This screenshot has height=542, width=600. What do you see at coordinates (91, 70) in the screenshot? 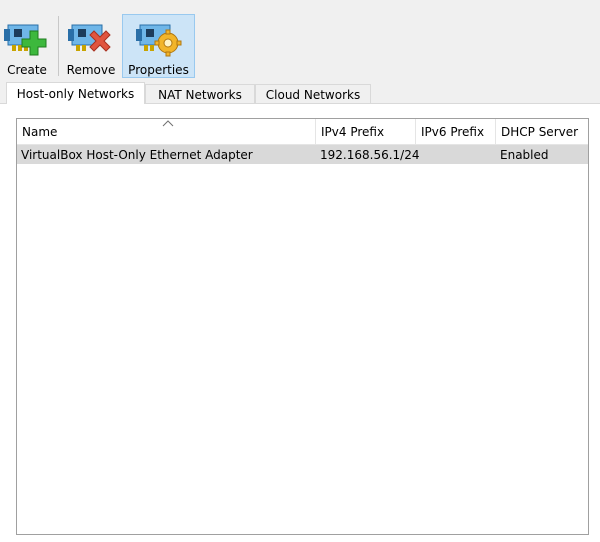
I see `remove-label: Remove` at bounding box center [91, 70].